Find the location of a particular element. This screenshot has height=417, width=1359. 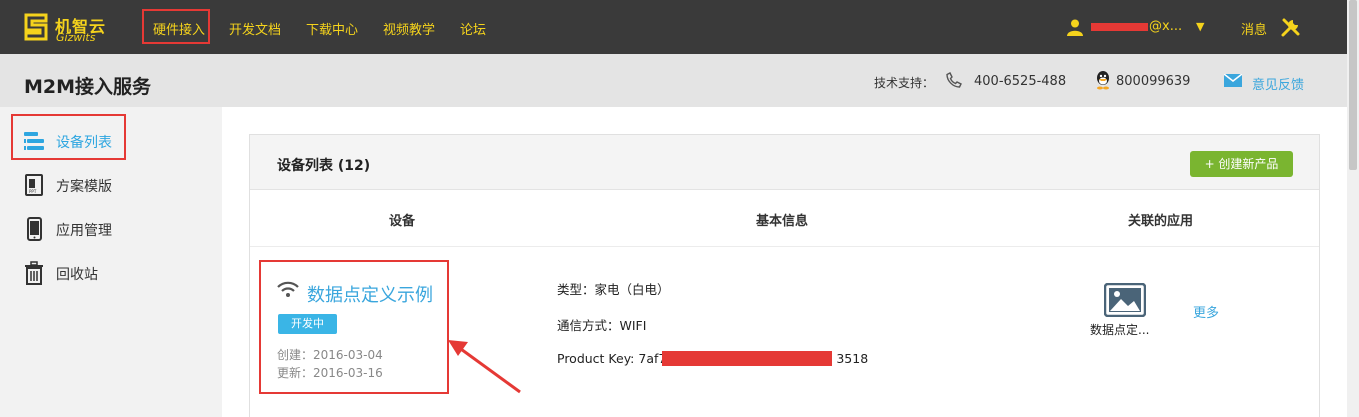

mail-icon is located at coordinates (1233, 80).